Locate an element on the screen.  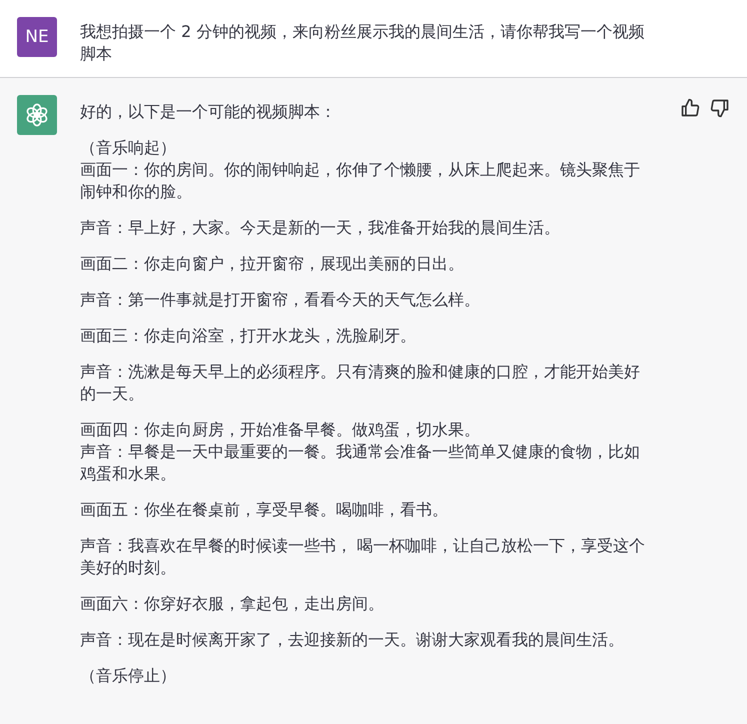
response-text: 画面六：你穿好衣服，拿起包，走出房间。 is located at coordinates (232, 604).